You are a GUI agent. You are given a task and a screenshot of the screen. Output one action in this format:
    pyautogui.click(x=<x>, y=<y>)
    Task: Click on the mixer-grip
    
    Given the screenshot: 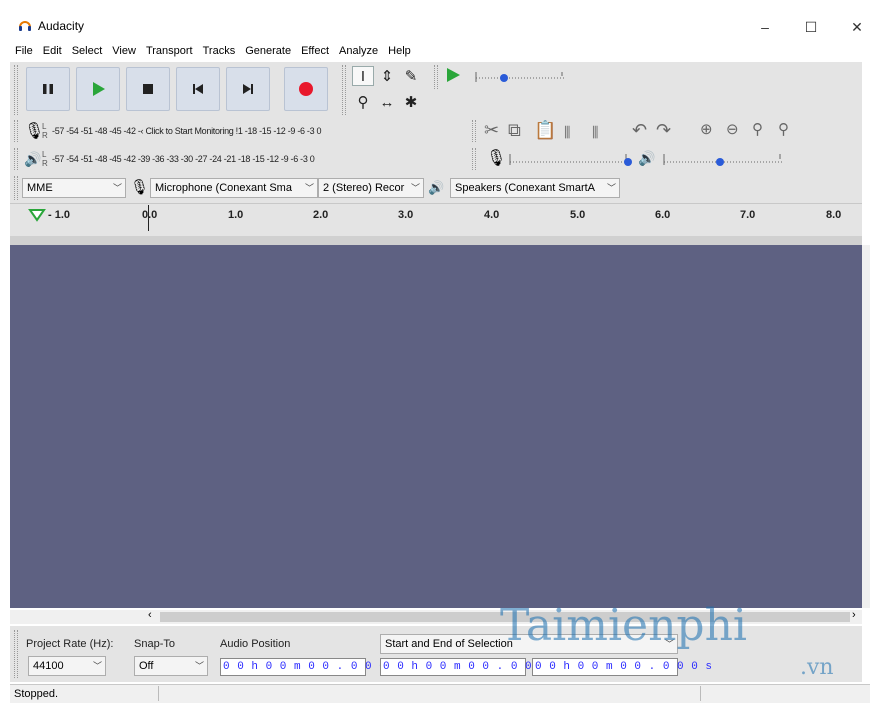 What is the action you would take?
    pyautogui.click(x=474, y=159)
    